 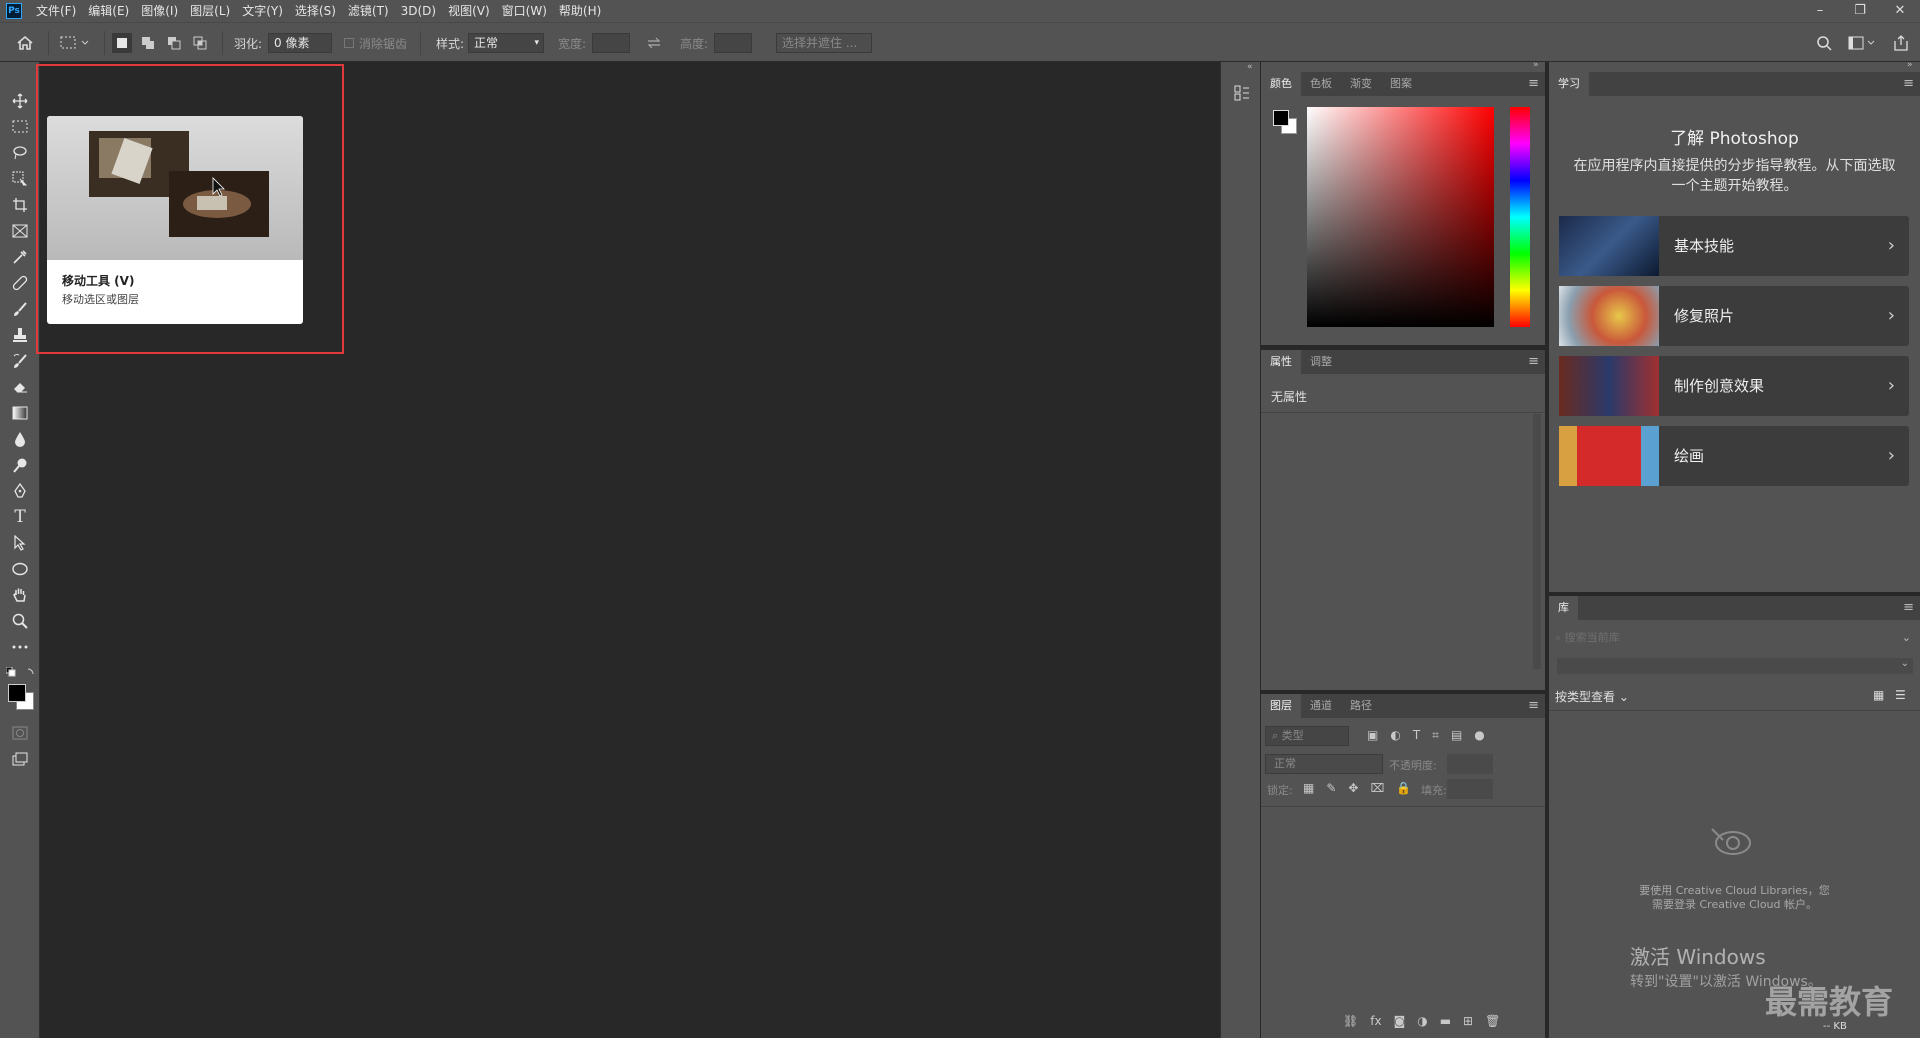 I want to click on learn-item-painting: 绘画 ›, so click(x=1734, y=456).